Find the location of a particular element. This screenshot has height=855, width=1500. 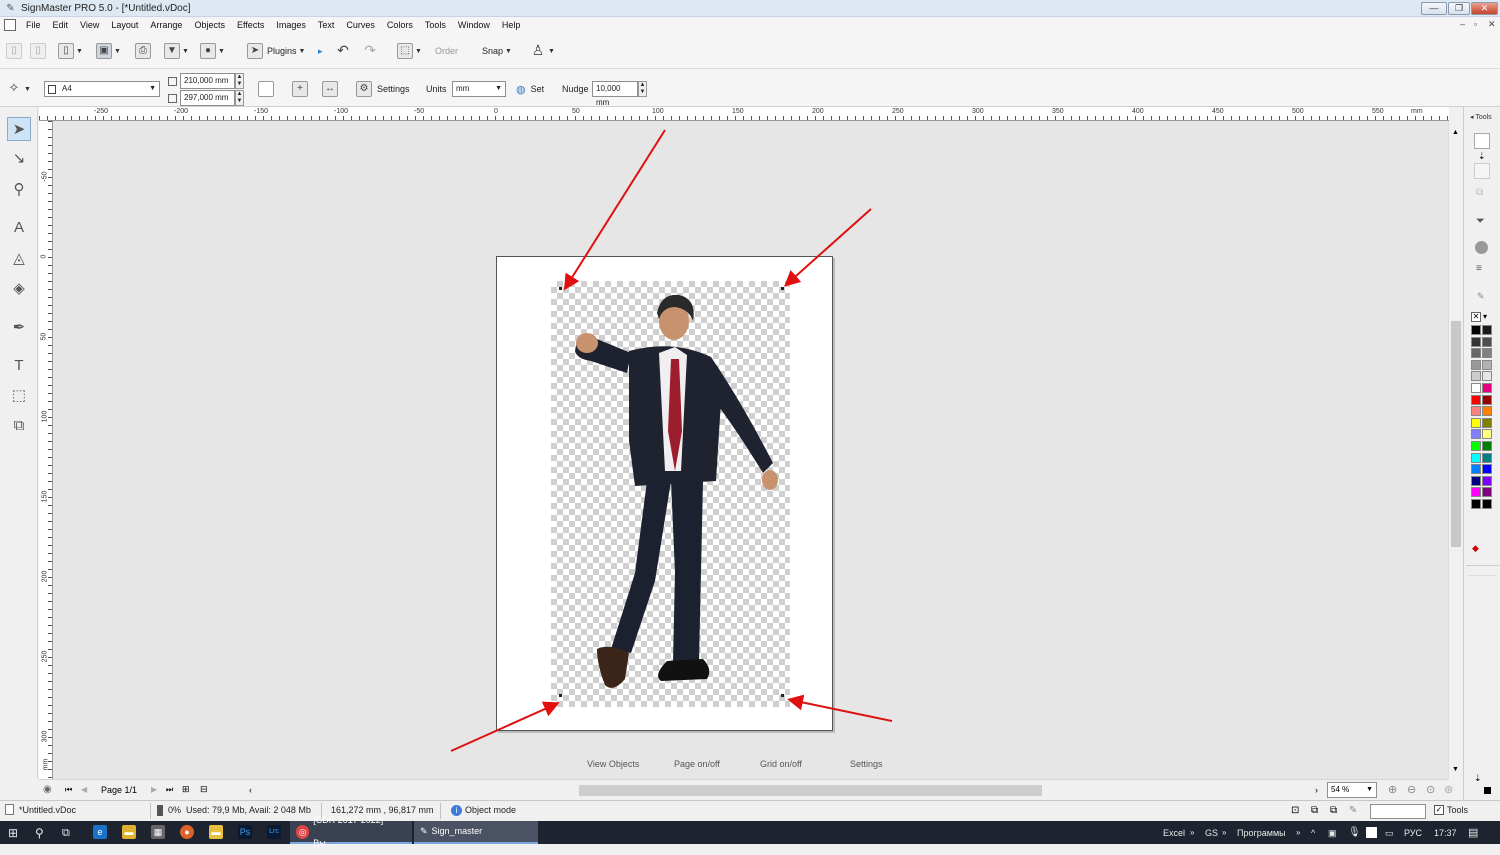

new-from-template-icon: ▯ is located at coordinates (38, 51).